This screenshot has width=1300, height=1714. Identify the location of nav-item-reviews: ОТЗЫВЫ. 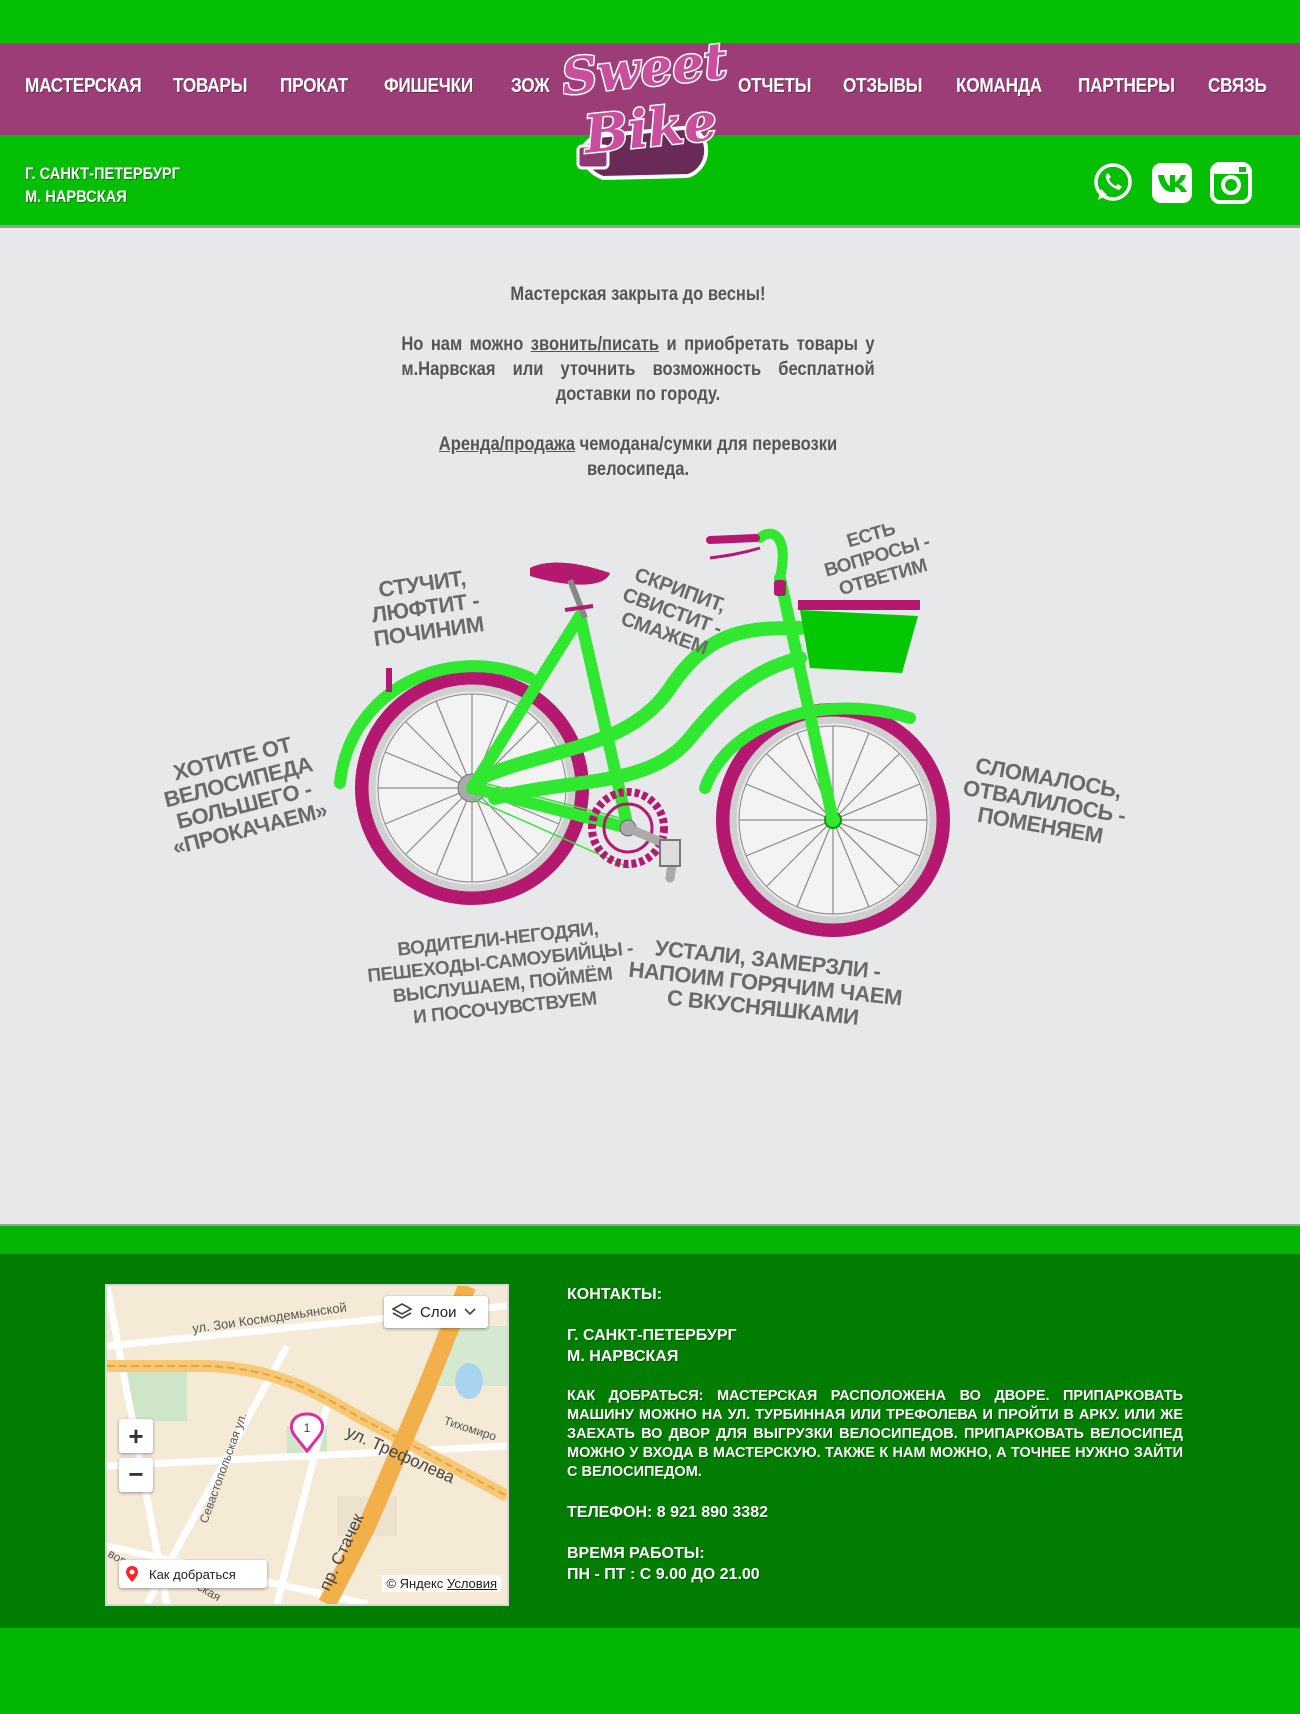
(882, 86).